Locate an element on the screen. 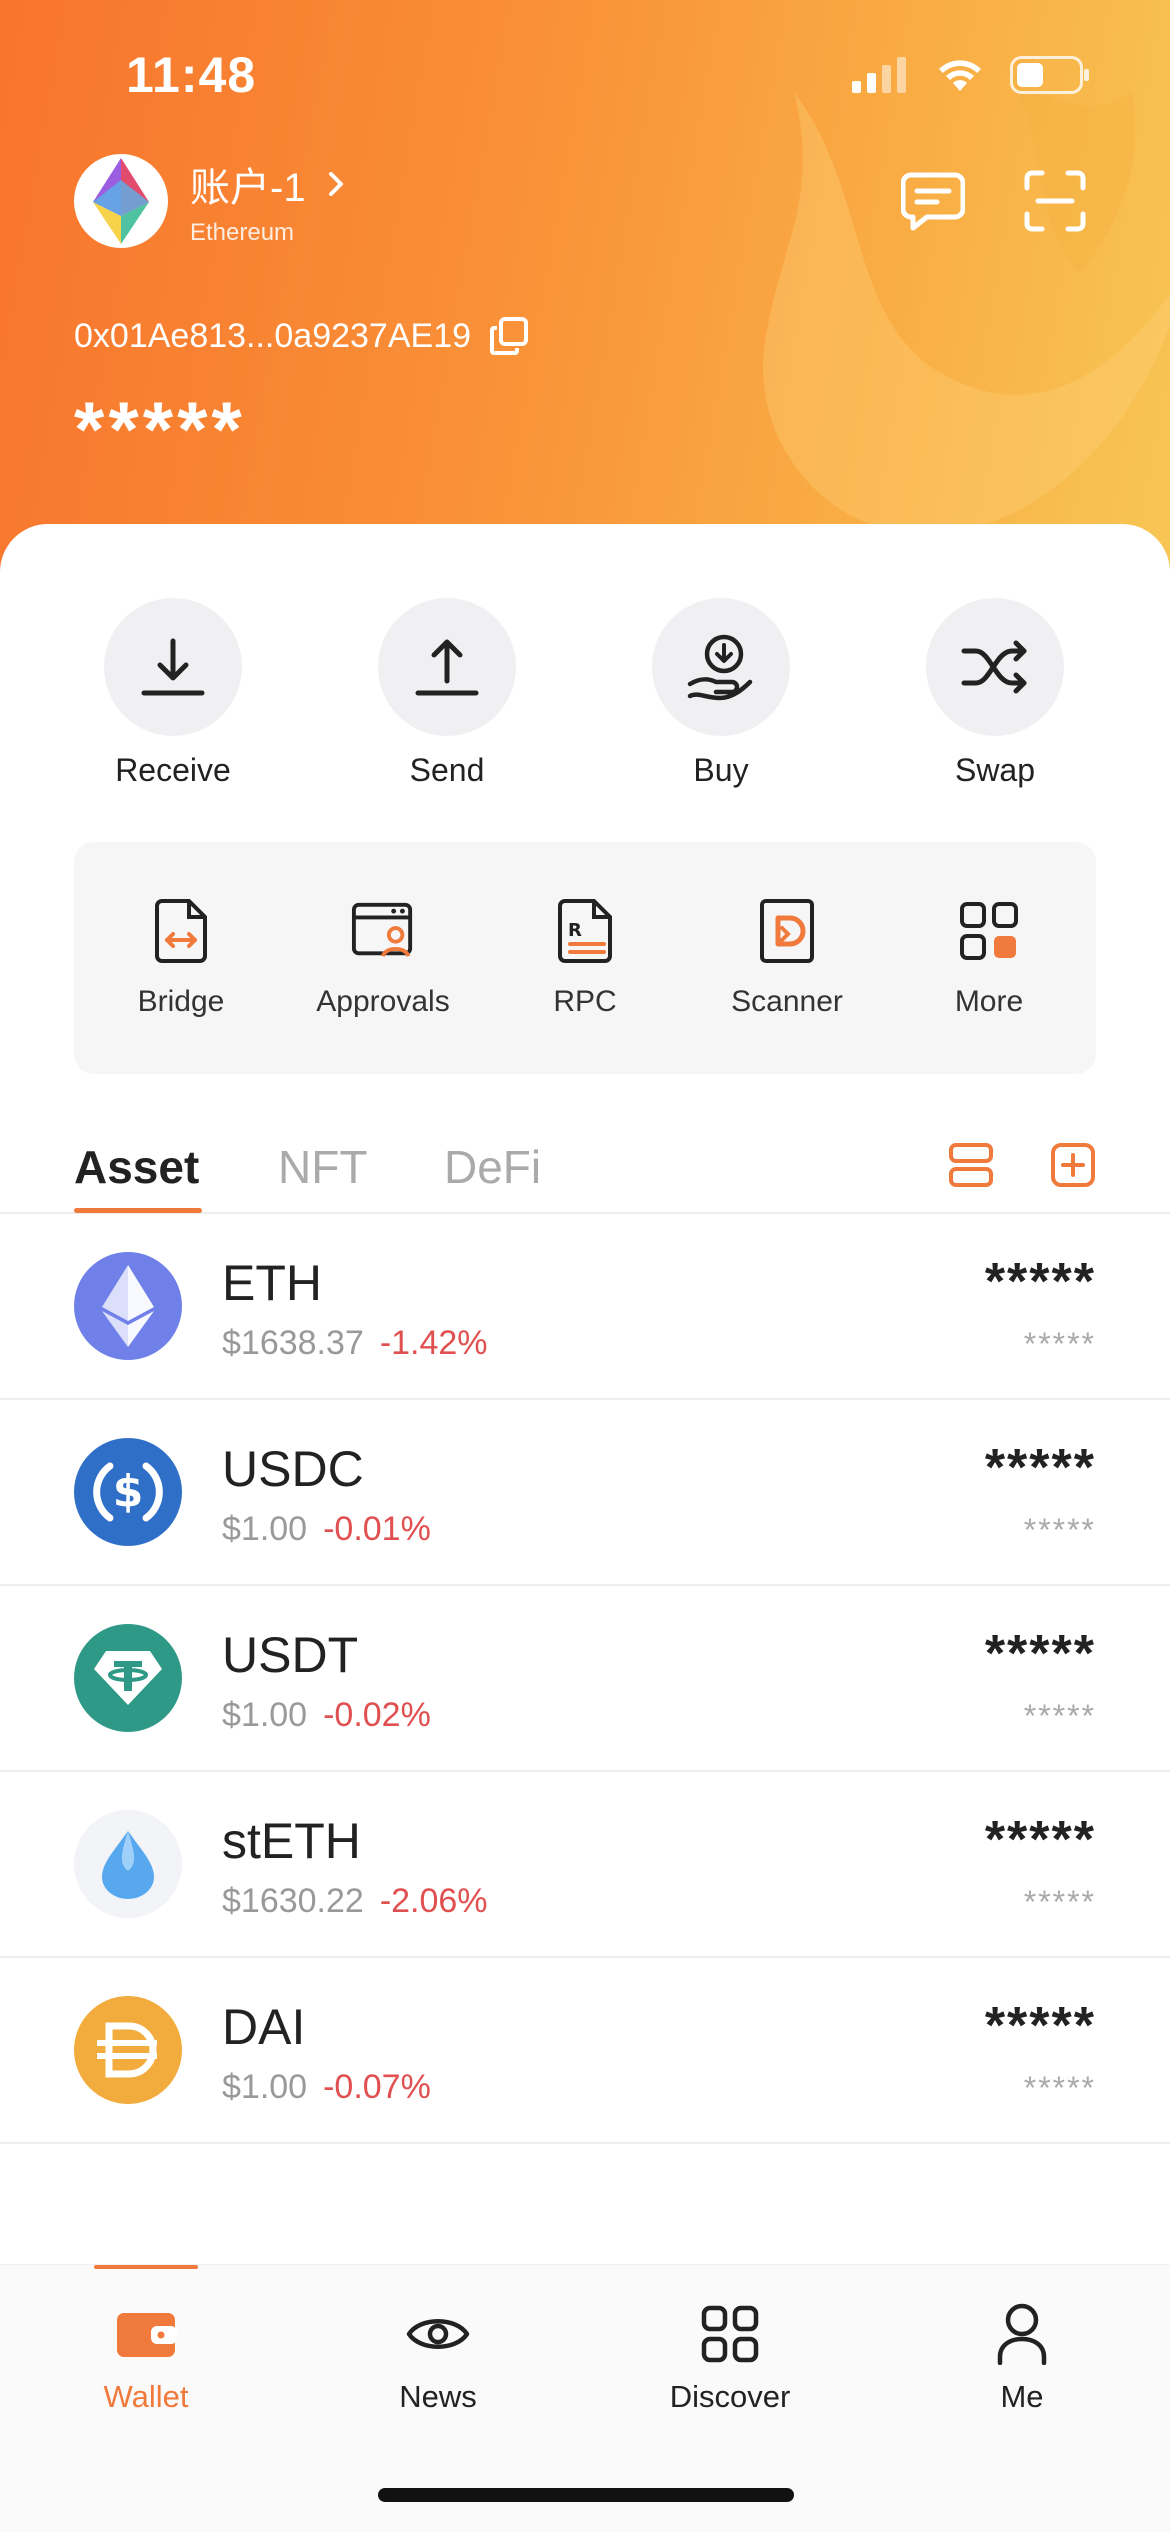  asset-symbol: DAI is located at coordinates (264, 2027).